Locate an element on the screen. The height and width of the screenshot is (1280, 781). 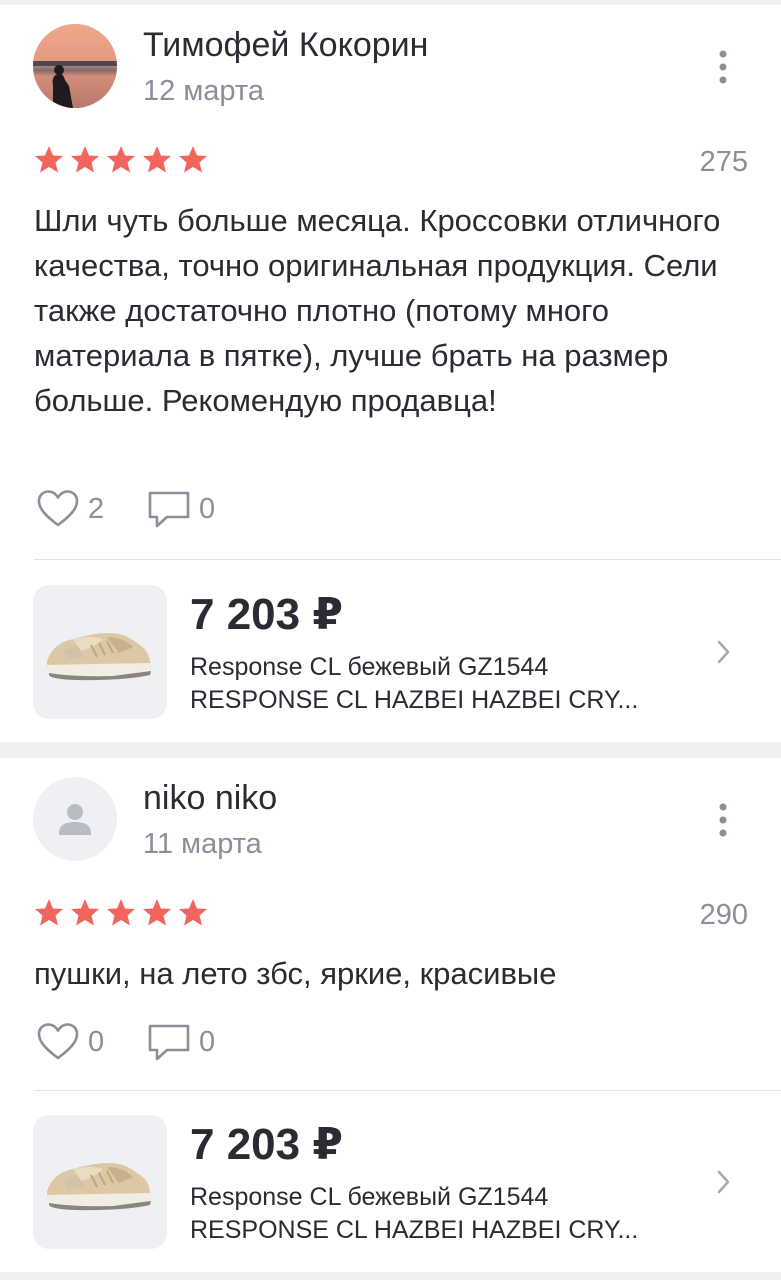
review-date: 12 марта is located at coordinates (203, 91).